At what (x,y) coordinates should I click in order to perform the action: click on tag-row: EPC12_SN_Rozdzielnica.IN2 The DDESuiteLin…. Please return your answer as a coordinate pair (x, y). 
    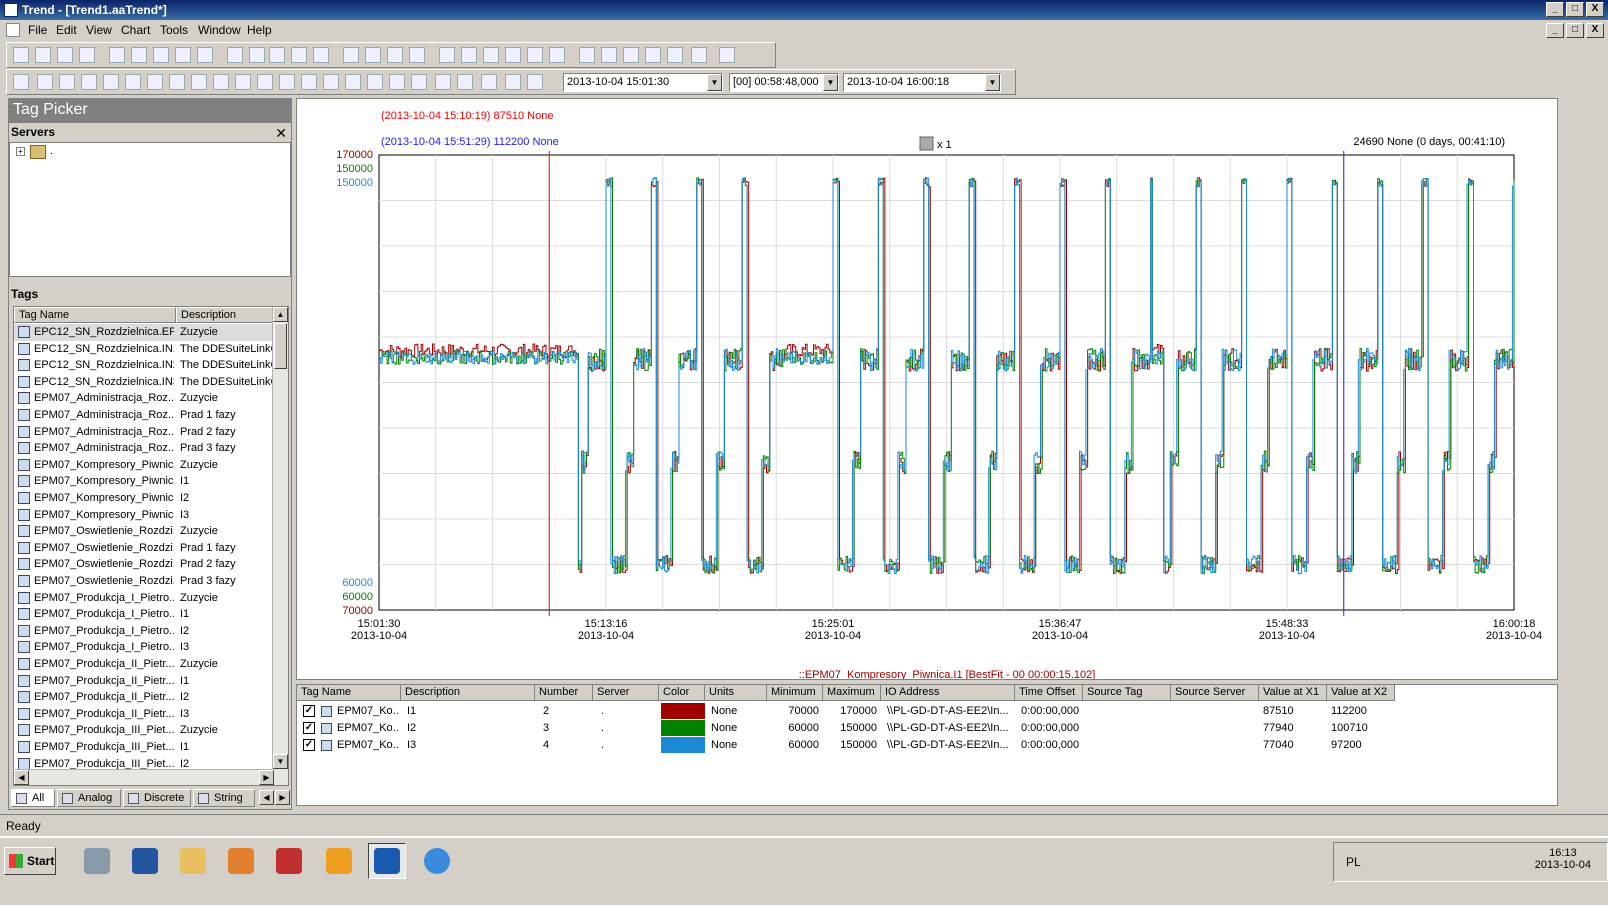
    Looking at the image, I should click on (143, 365).